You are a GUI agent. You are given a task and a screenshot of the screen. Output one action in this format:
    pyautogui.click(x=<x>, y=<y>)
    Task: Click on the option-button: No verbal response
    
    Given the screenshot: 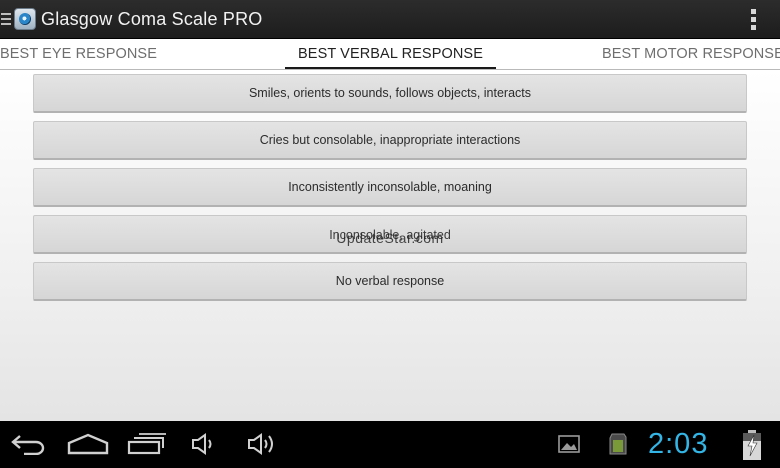 What is the action you would take?
    pyautogui.click(x=390, y=281)
    